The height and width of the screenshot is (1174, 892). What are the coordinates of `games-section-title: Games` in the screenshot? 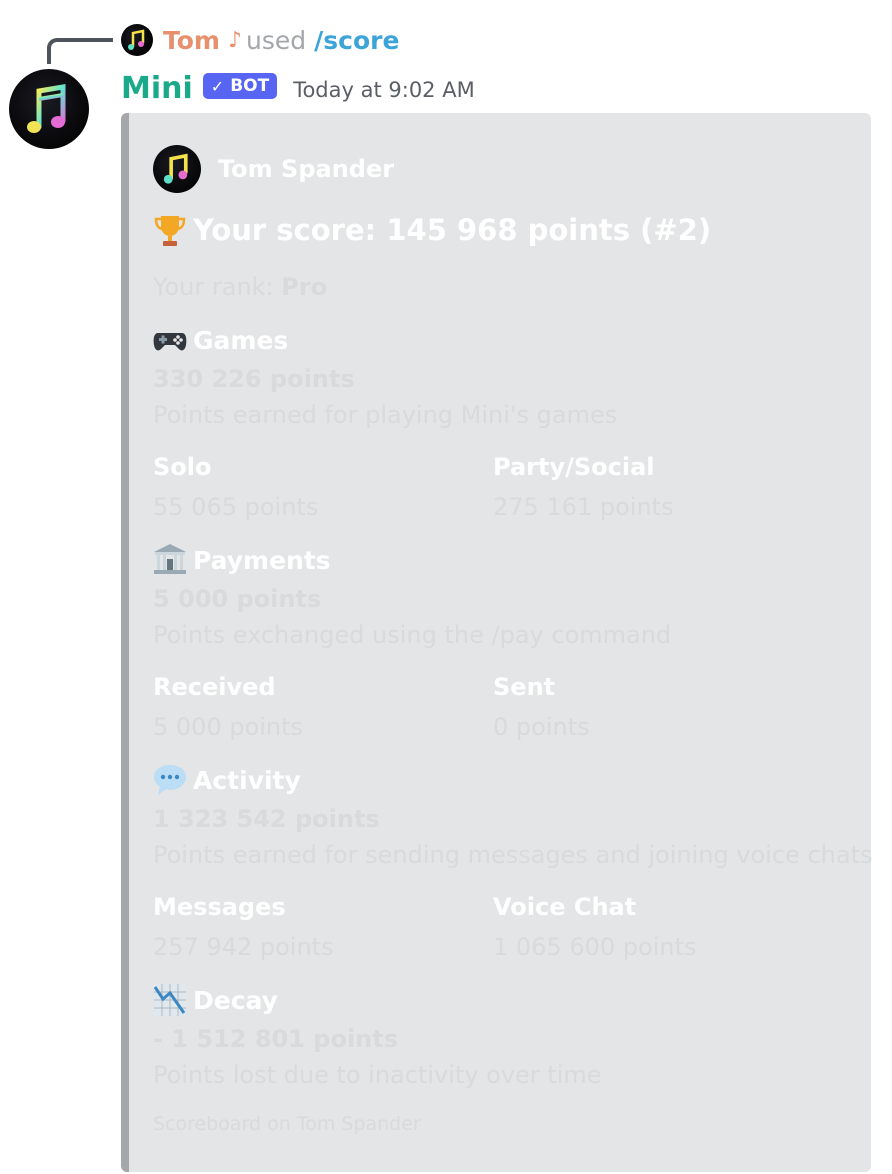 It's located at (219, 340).